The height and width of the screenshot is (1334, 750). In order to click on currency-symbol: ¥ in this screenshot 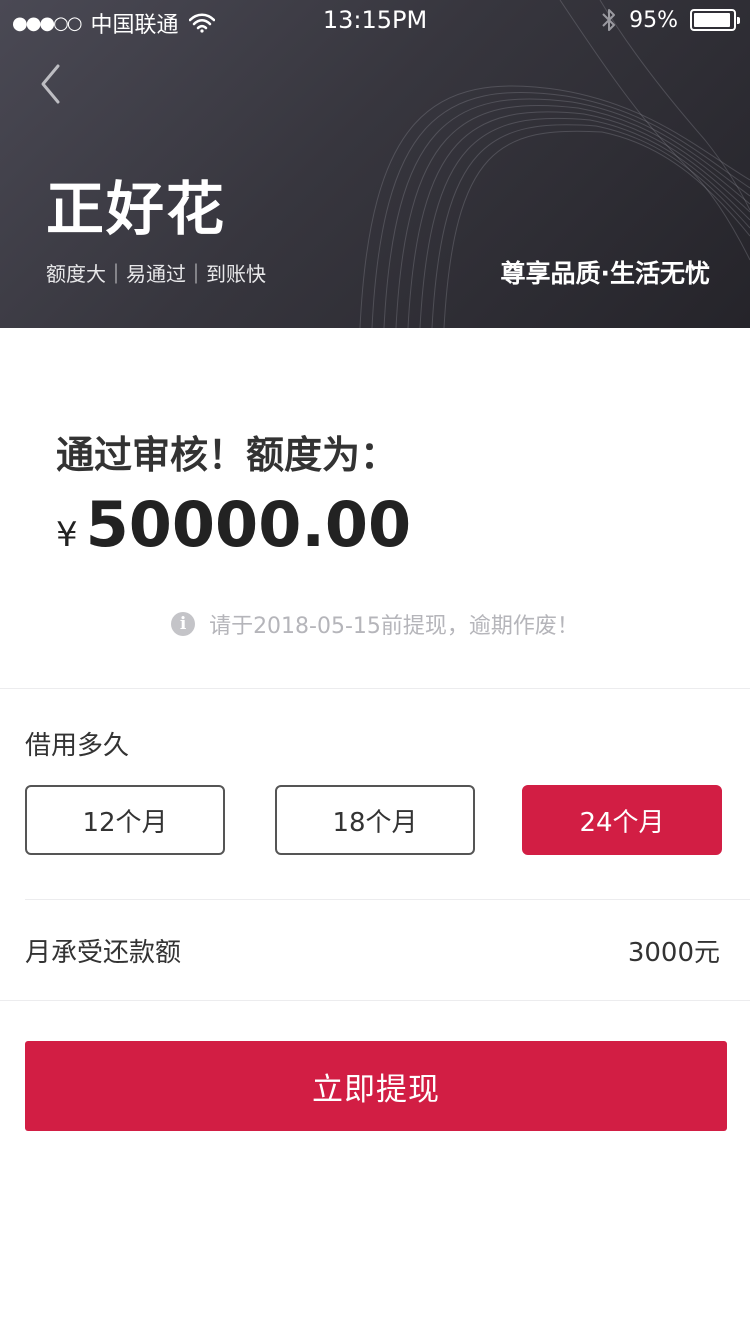, I will do `click(67, 535)`.